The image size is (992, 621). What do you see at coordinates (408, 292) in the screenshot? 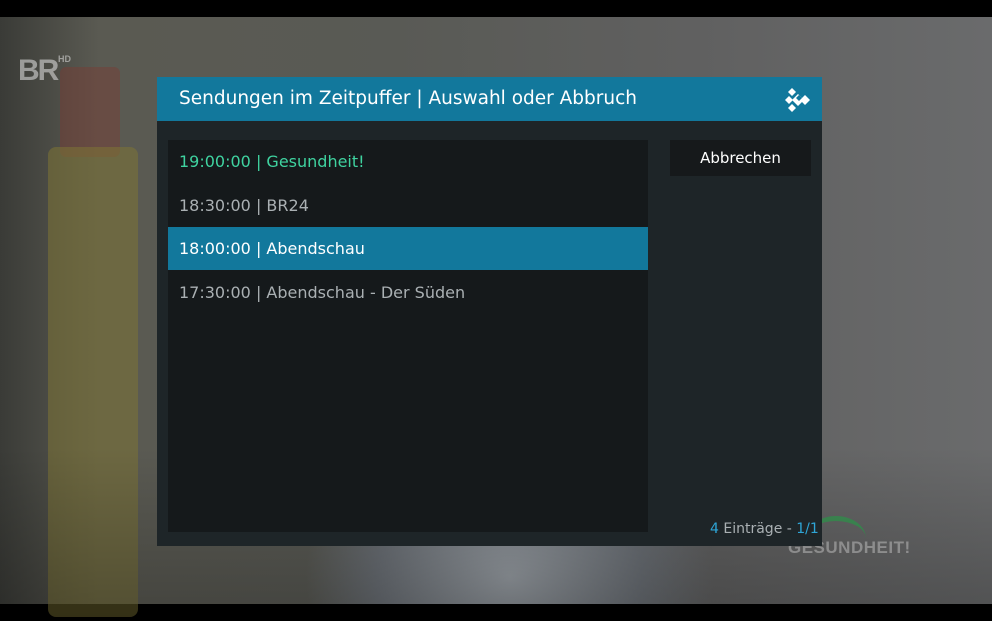
I see `list-item: 17:30:00 | Abendschau - Der Süden` at bounding box center [408, 292].